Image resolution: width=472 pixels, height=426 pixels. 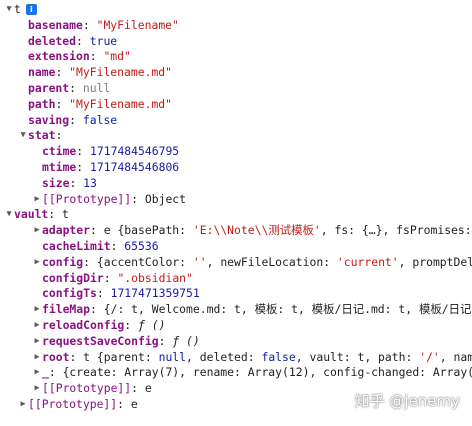 I want to click on property-value: ".obsidian", so click(x=155, y=277).